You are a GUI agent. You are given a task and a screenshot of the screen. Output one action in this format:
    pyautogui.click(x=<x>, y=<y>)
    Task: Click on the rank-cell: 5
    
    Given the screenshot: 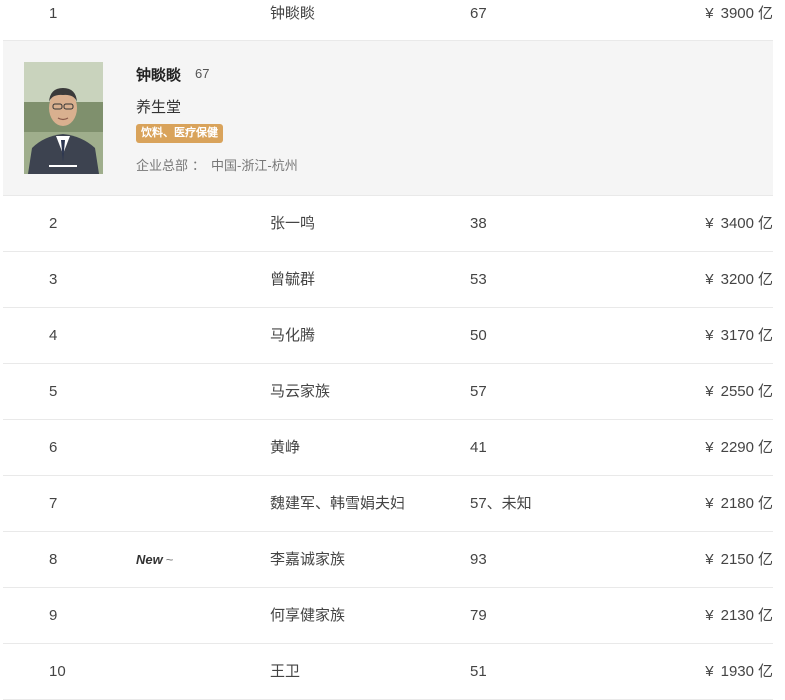 What is the action you would take?
    pyautogui.click(x=53, y=391)
    